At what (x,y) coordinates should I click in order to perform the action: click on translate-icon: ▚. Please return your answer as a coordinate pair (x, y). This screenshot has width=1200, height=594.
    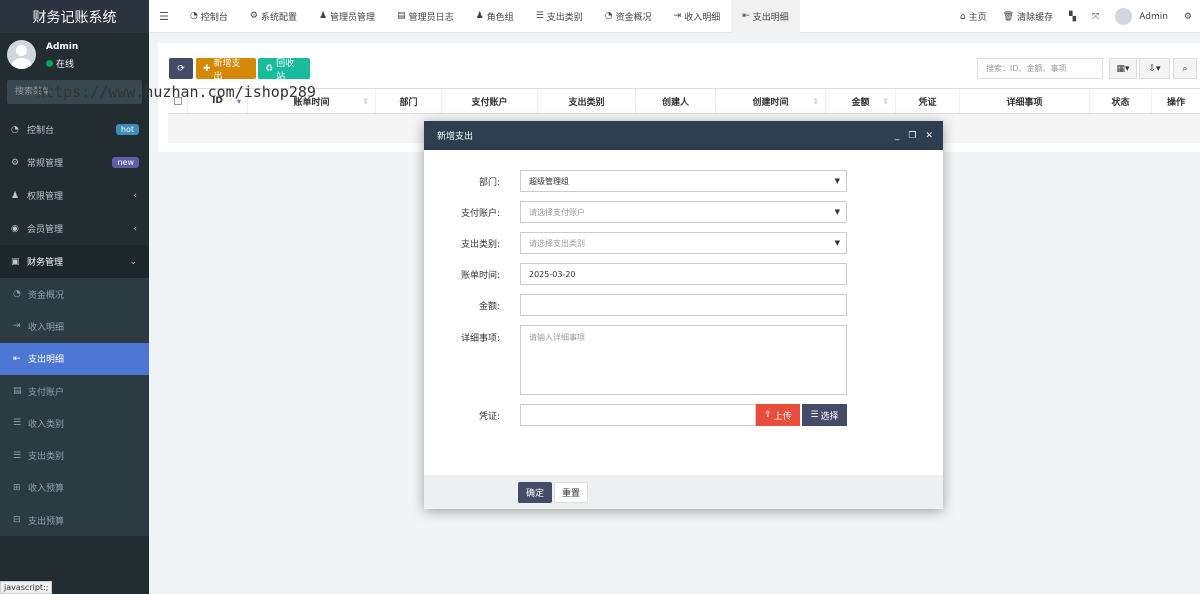
    Looking at the image, I should click on (1073, 16).